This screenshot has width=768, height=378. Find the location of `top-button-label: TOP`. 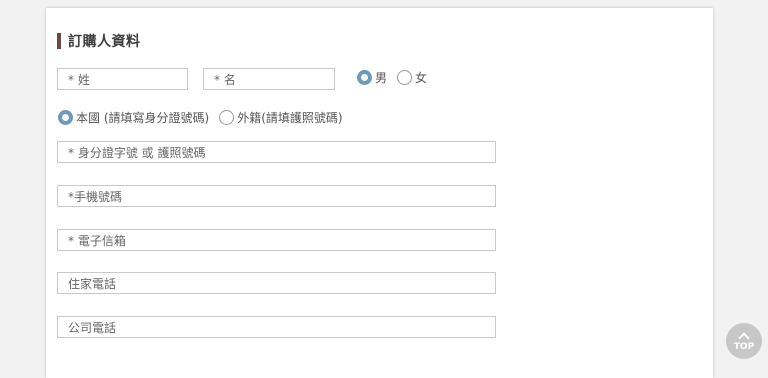

top-button-label: TOP is located at coordinates (744, 346).